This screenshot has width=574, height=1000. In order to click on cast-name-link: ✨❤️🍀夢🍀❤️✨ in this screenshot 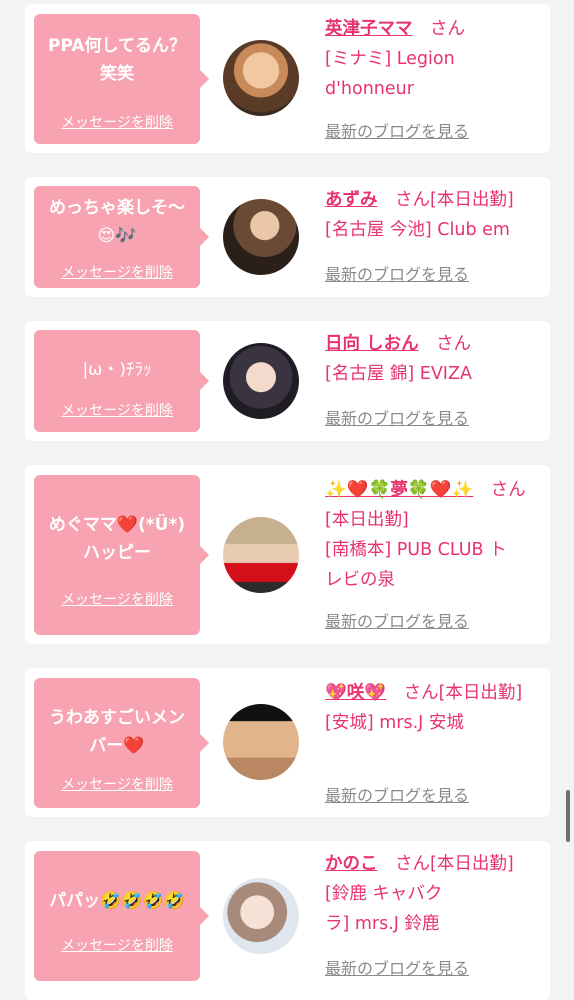, I will do `click(399, 490)`.